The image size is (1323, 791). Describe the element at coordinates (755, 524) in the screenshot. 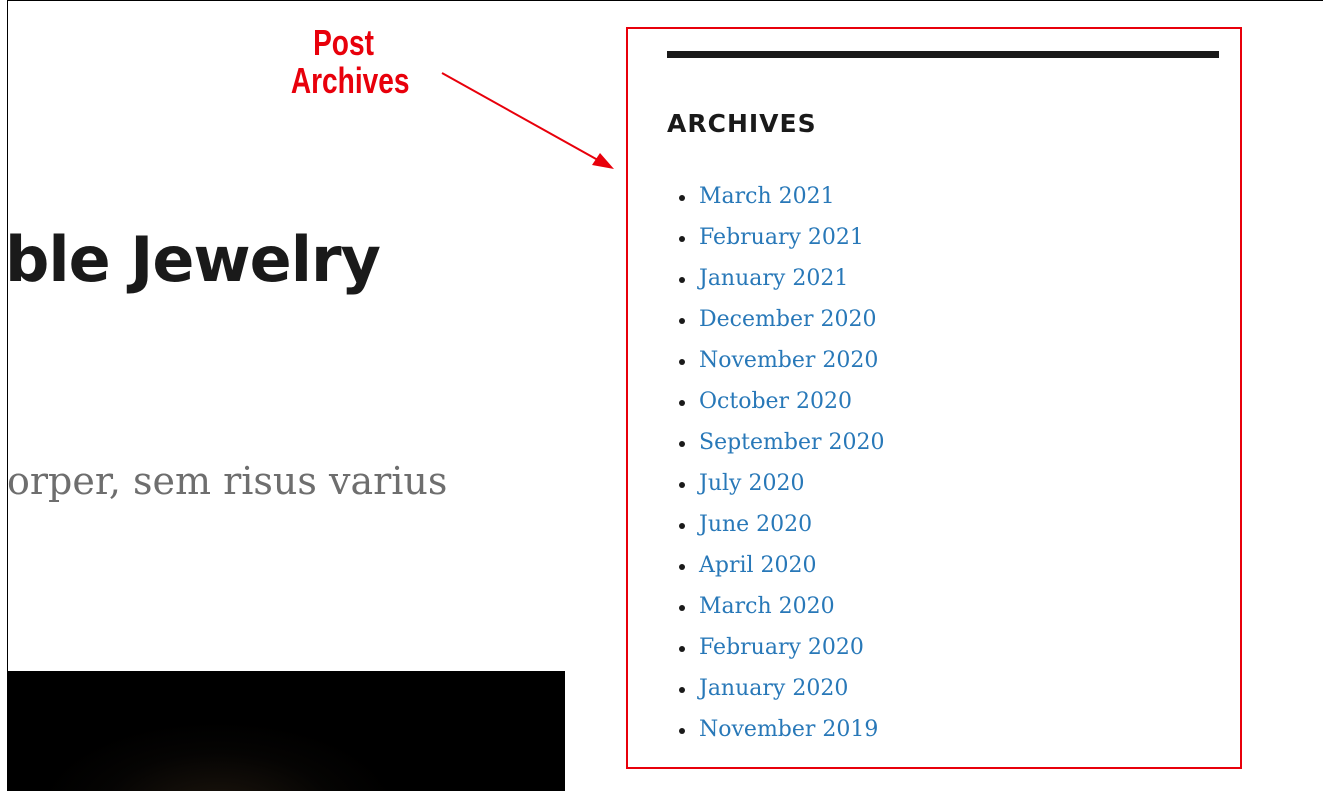

I see `archive-link: June 2020` at that location.